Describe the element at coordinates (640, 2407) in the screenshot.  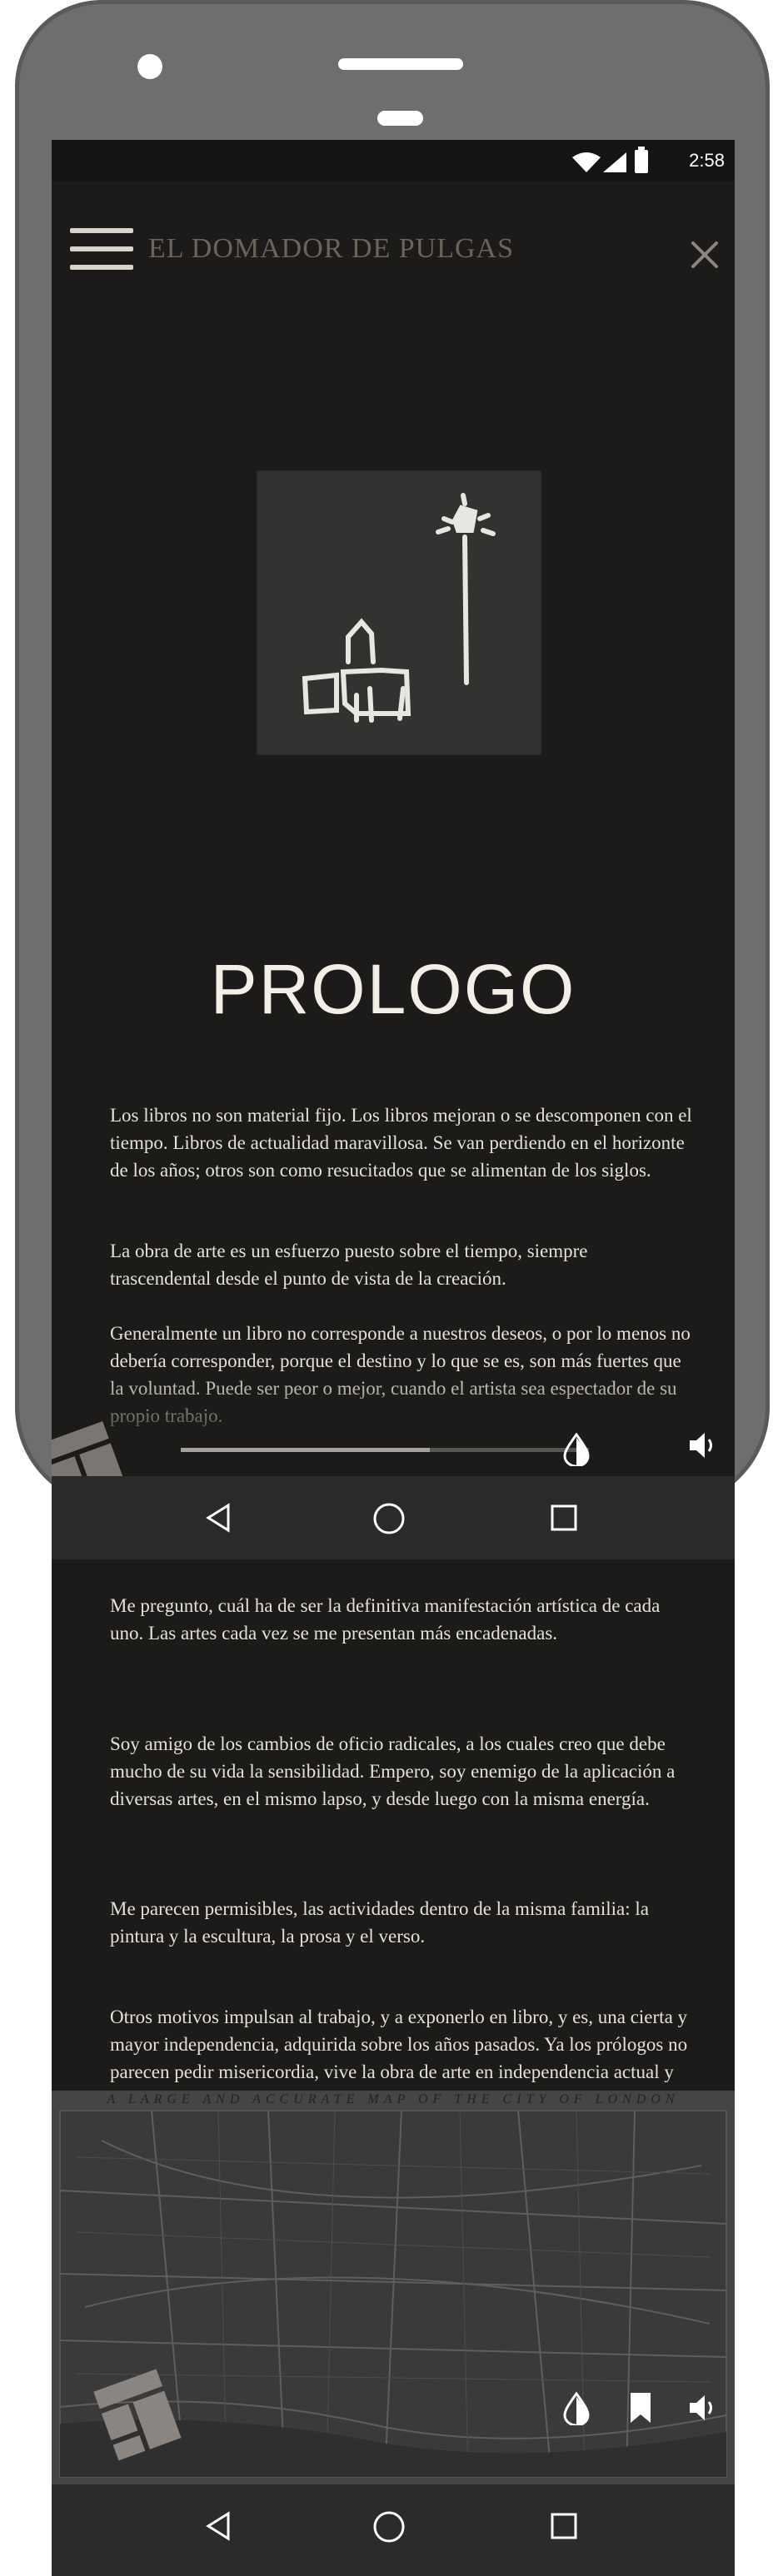
I see `bookmark-icon` at that location.